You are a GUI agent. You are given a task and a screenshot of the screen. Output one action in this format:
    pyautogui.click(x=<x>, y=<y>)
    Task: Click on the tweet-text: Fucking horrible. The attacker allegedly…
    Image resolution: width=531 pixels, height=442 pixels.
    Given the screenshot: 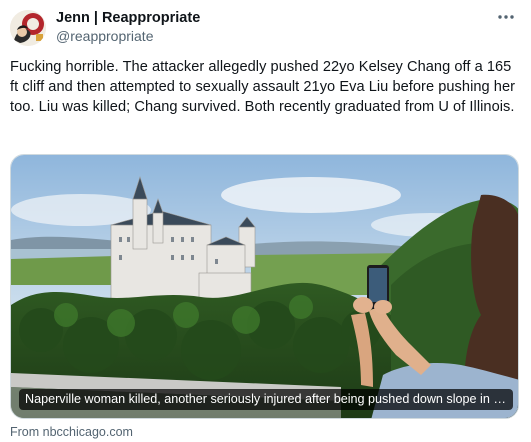 What is the action you would take?
    pyautogui.click(x=263, y=87)
    